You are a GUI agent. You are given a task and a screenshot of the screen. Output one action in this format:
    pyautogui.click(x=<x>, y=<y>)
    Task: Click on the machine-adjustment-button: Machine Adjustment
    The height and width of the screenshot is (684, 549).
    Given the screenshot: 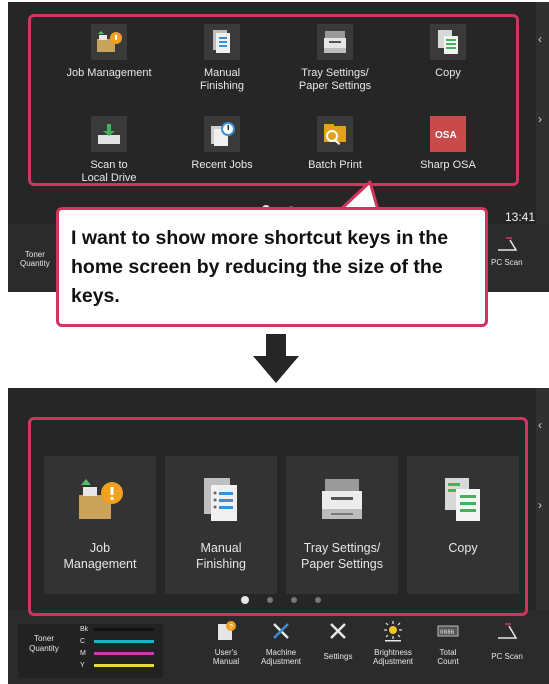 What is the action you would take?
    pyautogui.click(x=281, y=643)
    